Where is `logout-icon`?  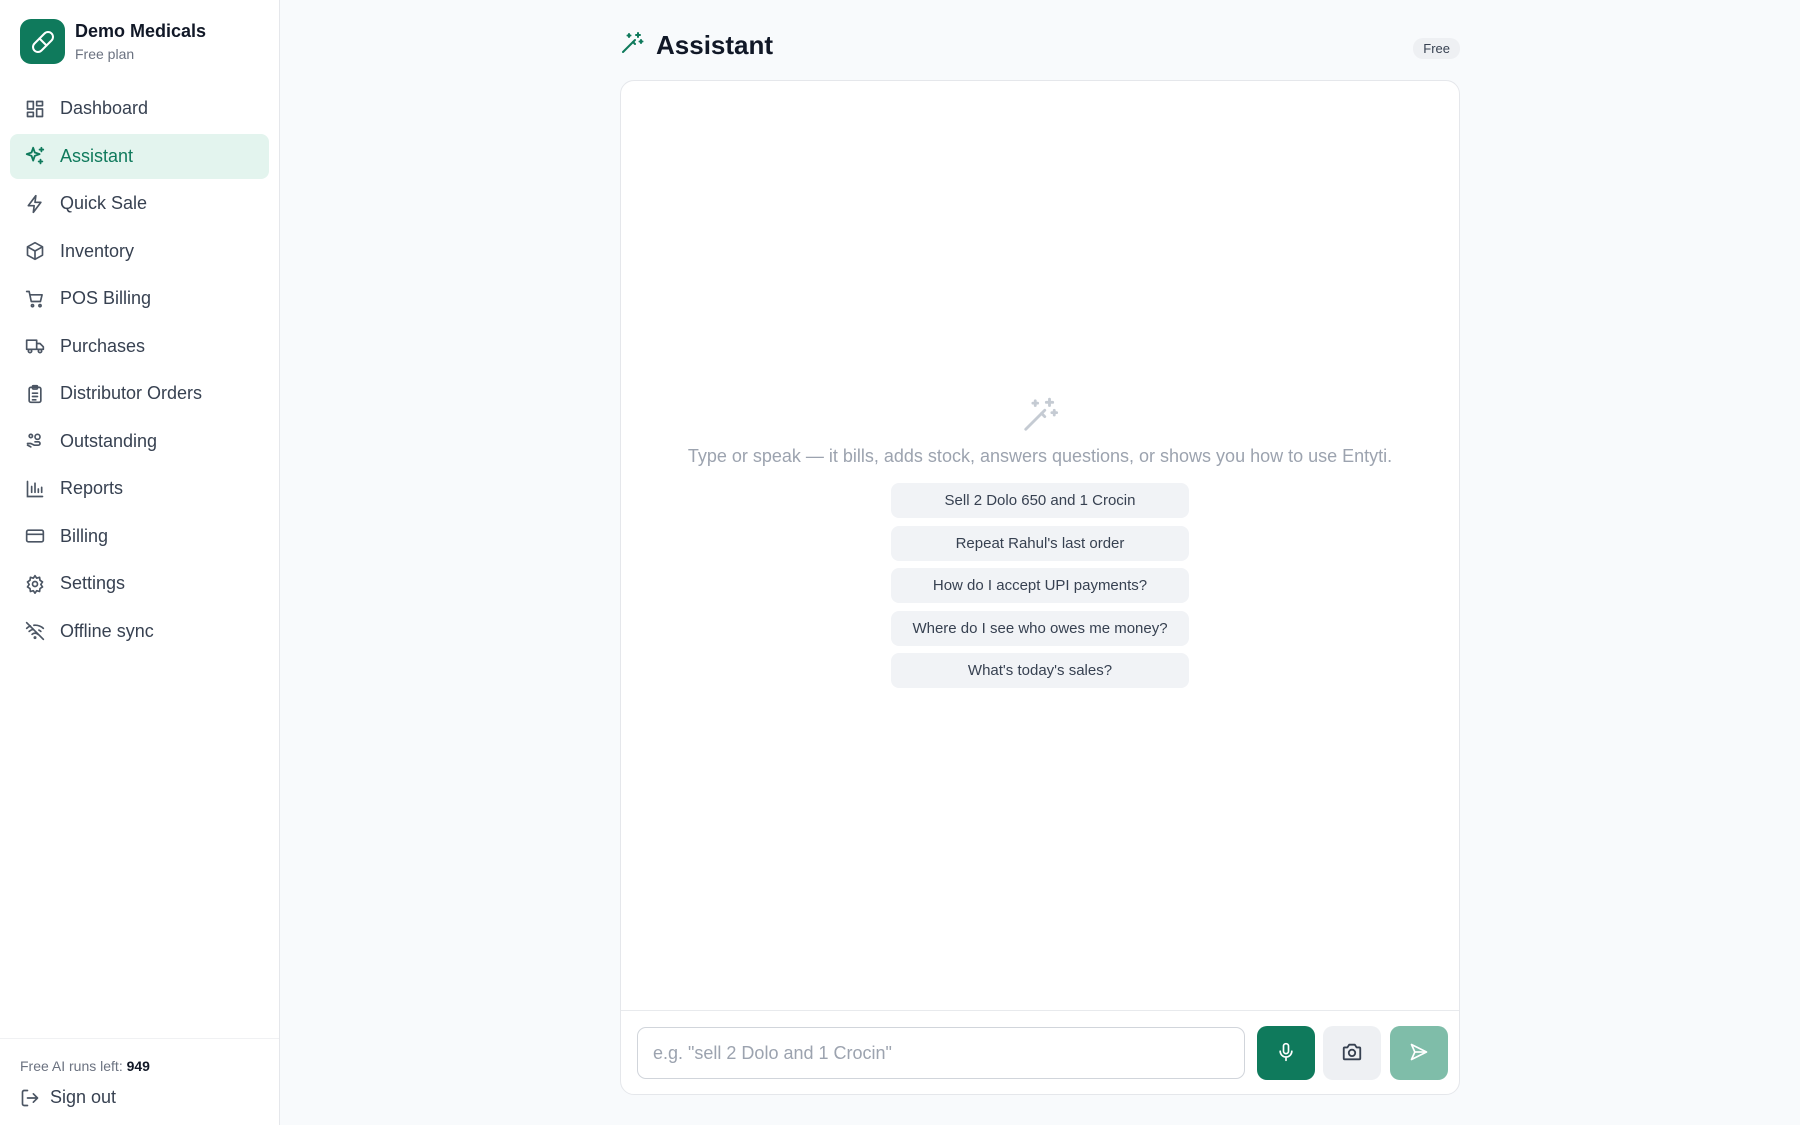
logout-icon is located at coordinates (30, 1098).